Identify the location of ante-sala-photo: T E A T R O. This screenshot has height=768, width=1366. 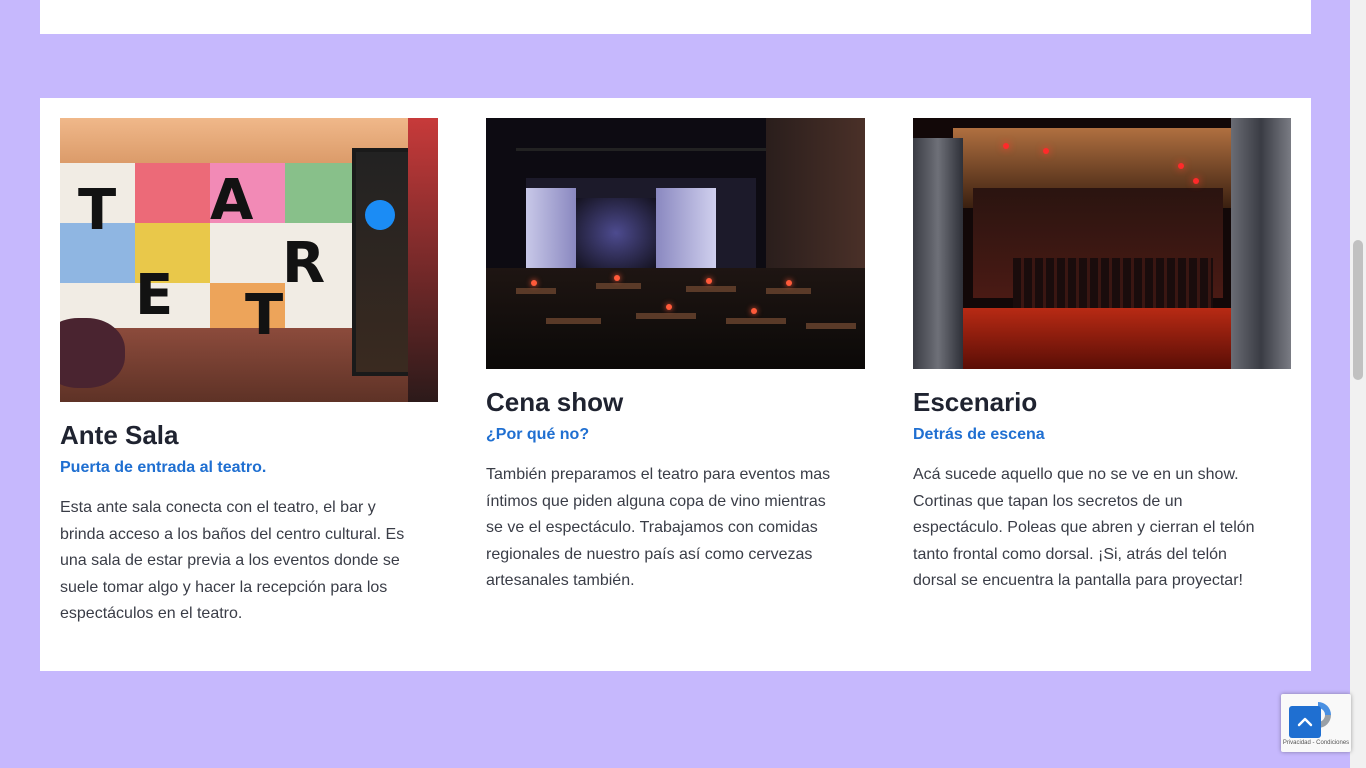
(249, 260).